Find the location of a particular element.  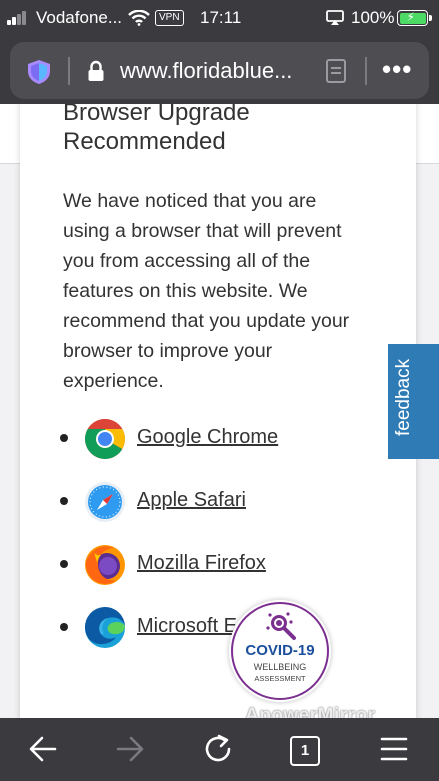

signal-strength-icon is located at coordinates (18, 18).